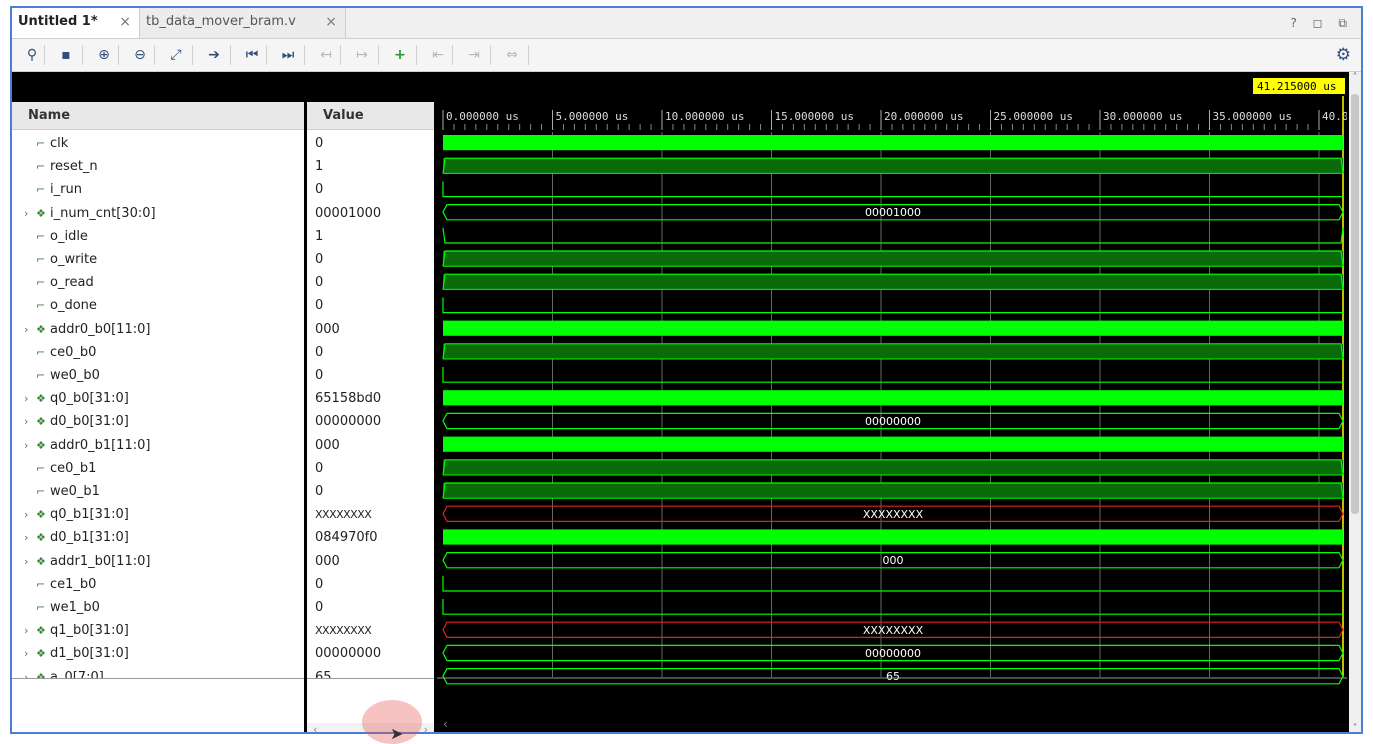 Image resolution: width=1373 pixels, height=744 pixels. Describe the element at coordinates (370, 116) in the screenshot. I see `value-column-header: Value` at that location.